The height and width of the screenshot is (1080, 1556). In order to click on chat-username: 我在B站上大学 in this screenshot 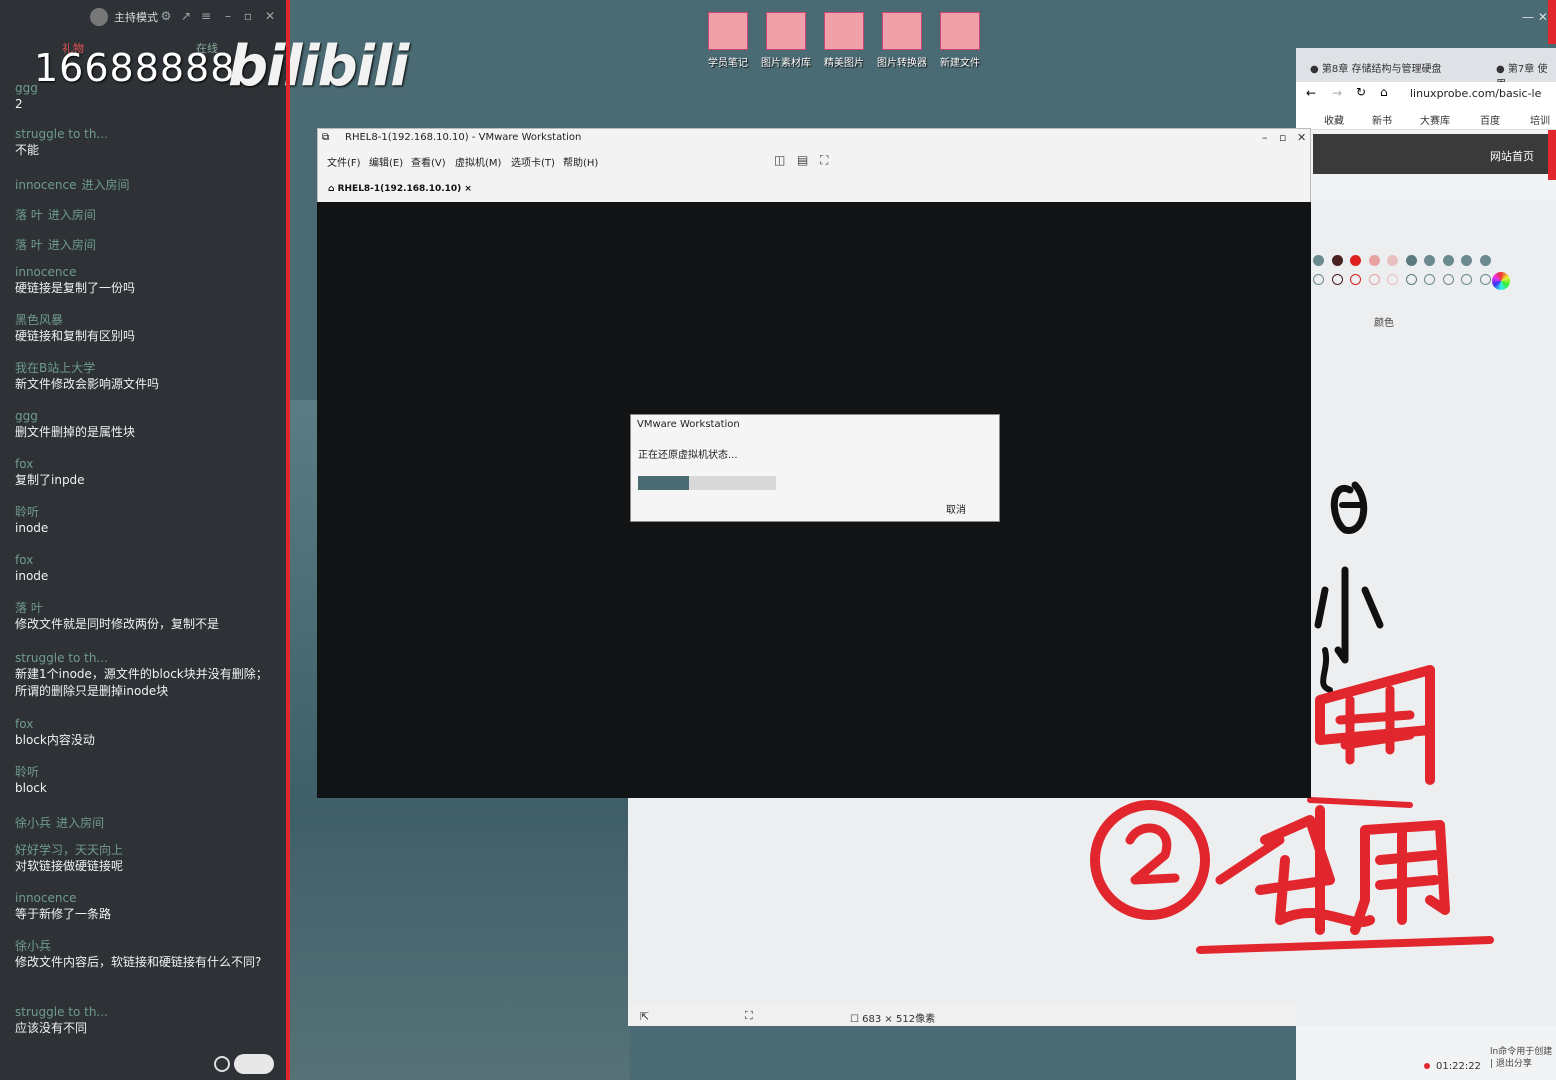, I will do `click(146, 368)`.